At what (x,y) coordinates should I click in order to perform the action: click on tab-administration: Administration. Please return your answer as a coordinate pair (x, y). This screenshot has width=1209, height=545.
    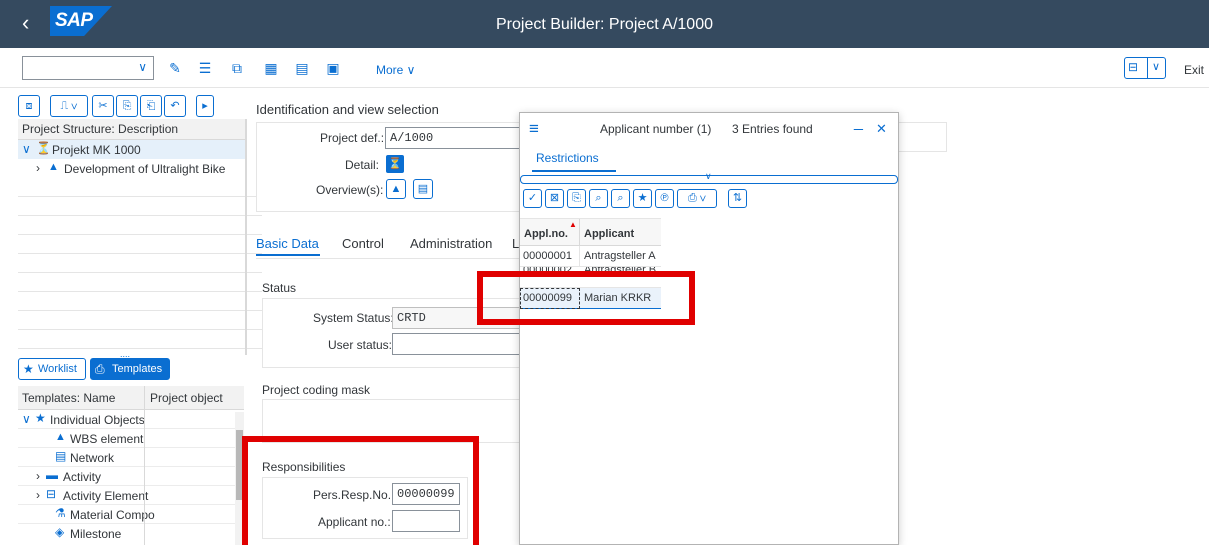
    Looking at the image, I should click on (451, 243).